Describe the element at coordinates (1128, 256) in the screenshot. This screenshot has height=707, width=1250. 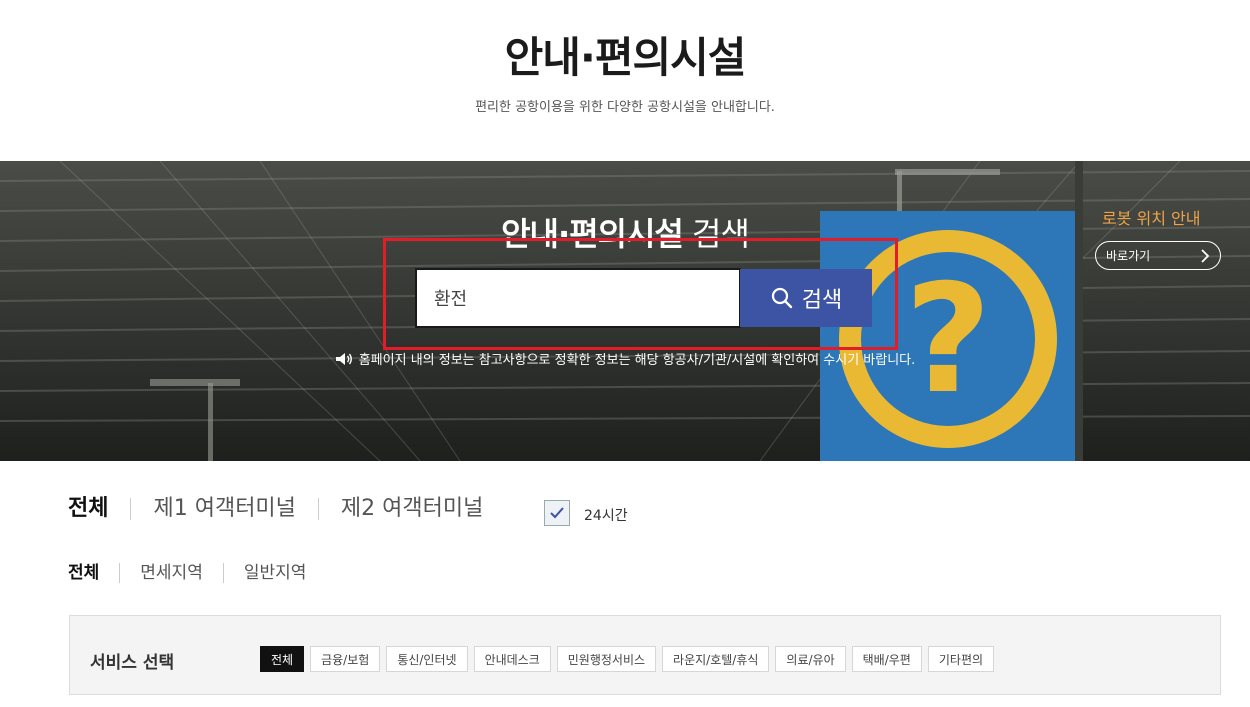
I see `robot-link-label: 바로가기` at that location.